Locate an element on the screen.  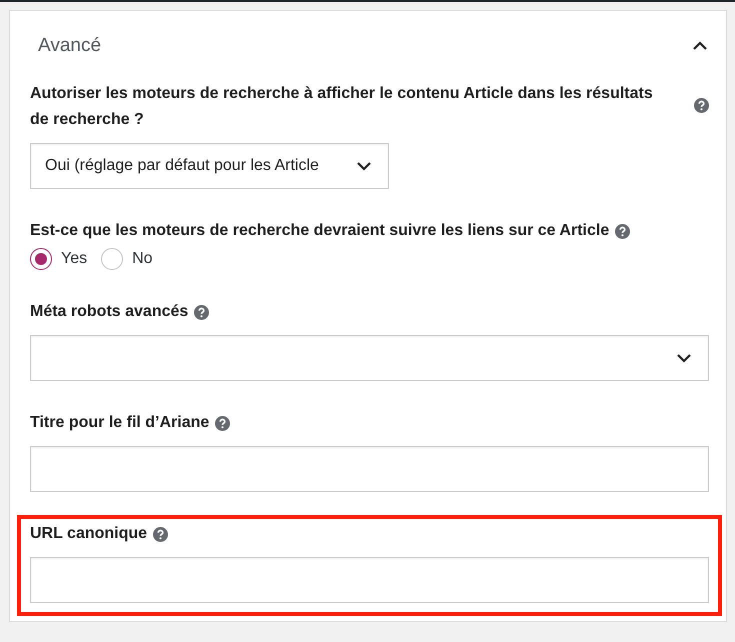
radio-label: No is located at coordinates (142, 259).